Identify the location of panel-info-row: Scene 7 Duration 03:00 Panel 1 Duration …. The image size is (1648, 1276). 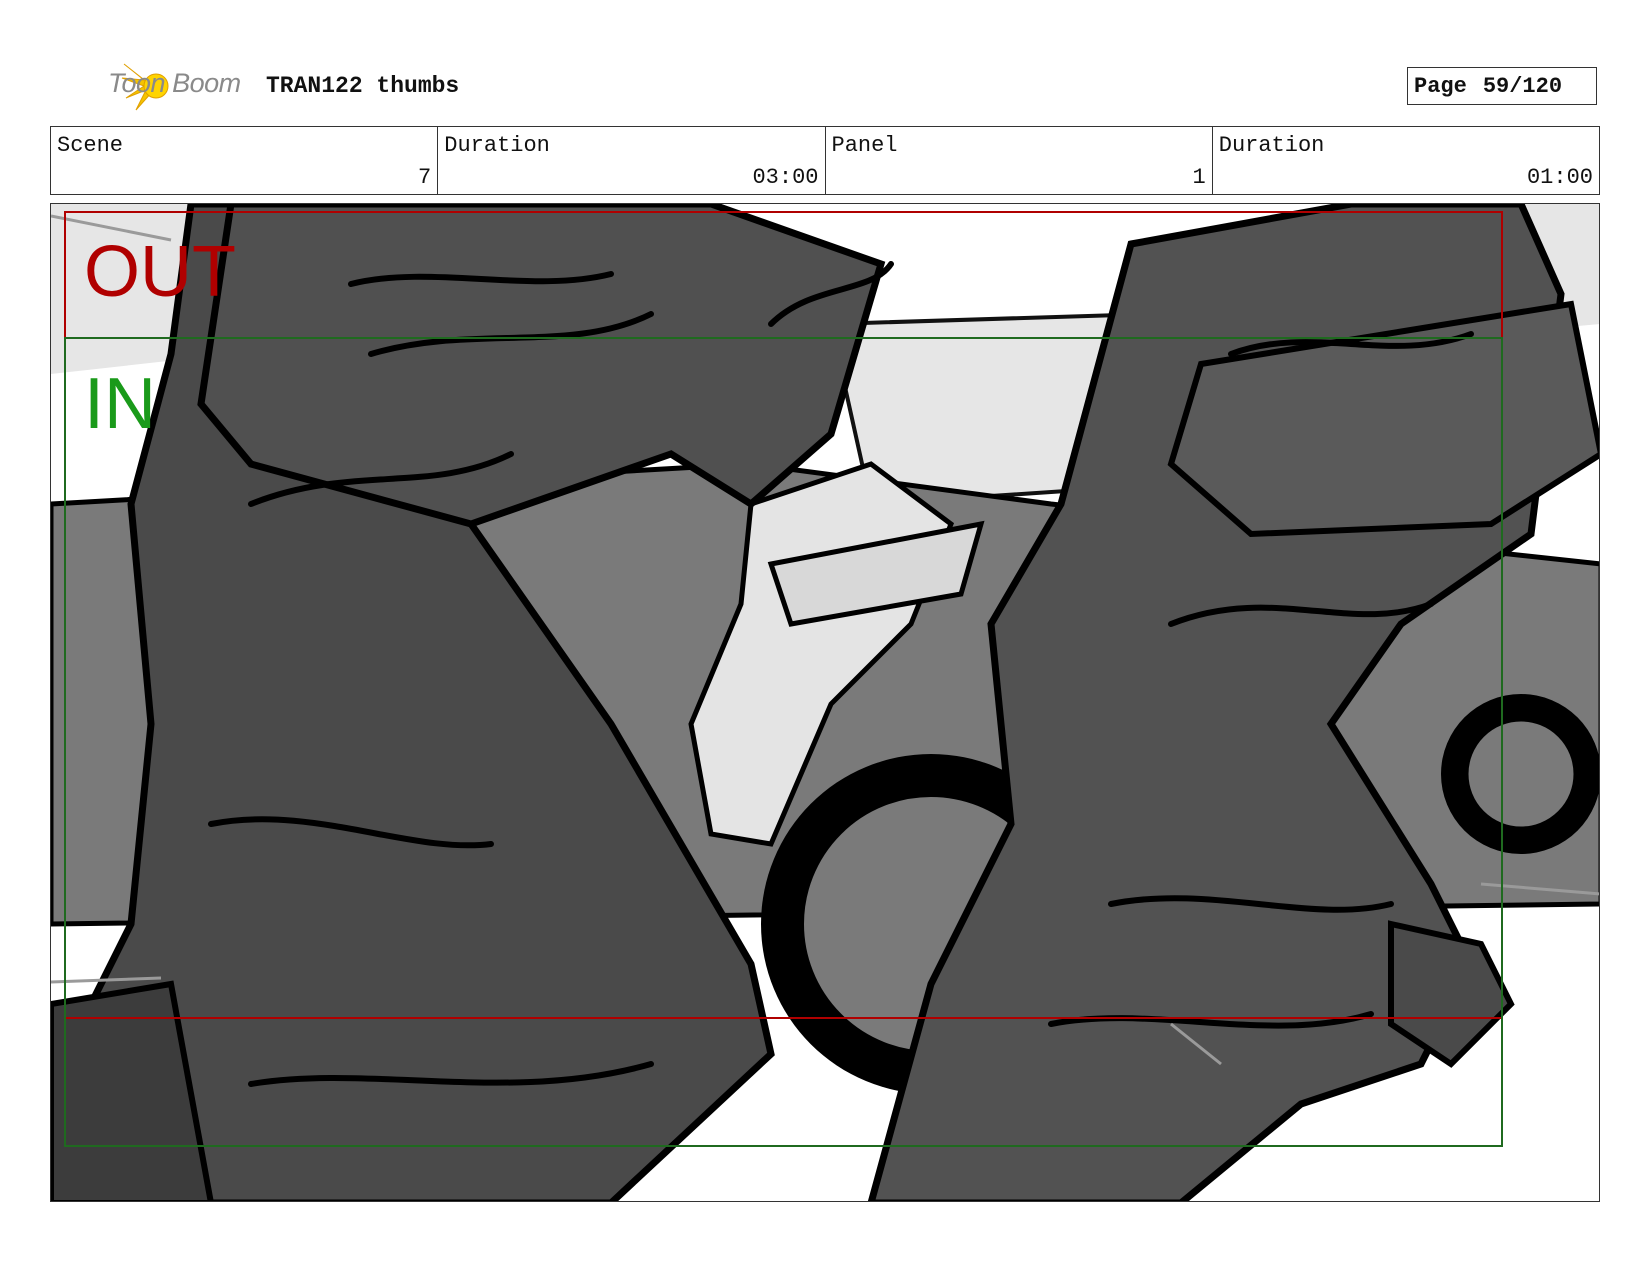
(825, 160).